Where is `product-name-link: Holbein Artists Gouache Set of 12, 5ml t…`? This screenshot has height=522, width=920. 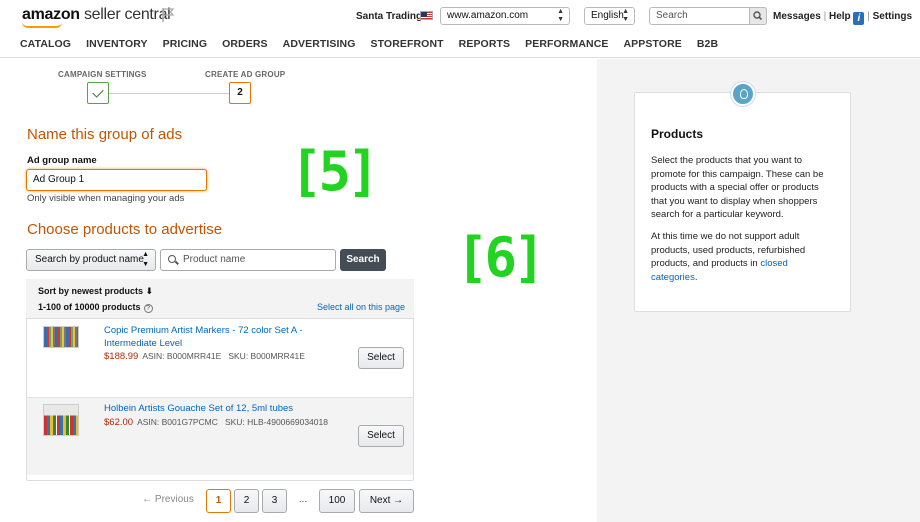
product-name-link: Holbein Artists Gouache Set of 12, 5ml t… is located at coordinates (204, 408).